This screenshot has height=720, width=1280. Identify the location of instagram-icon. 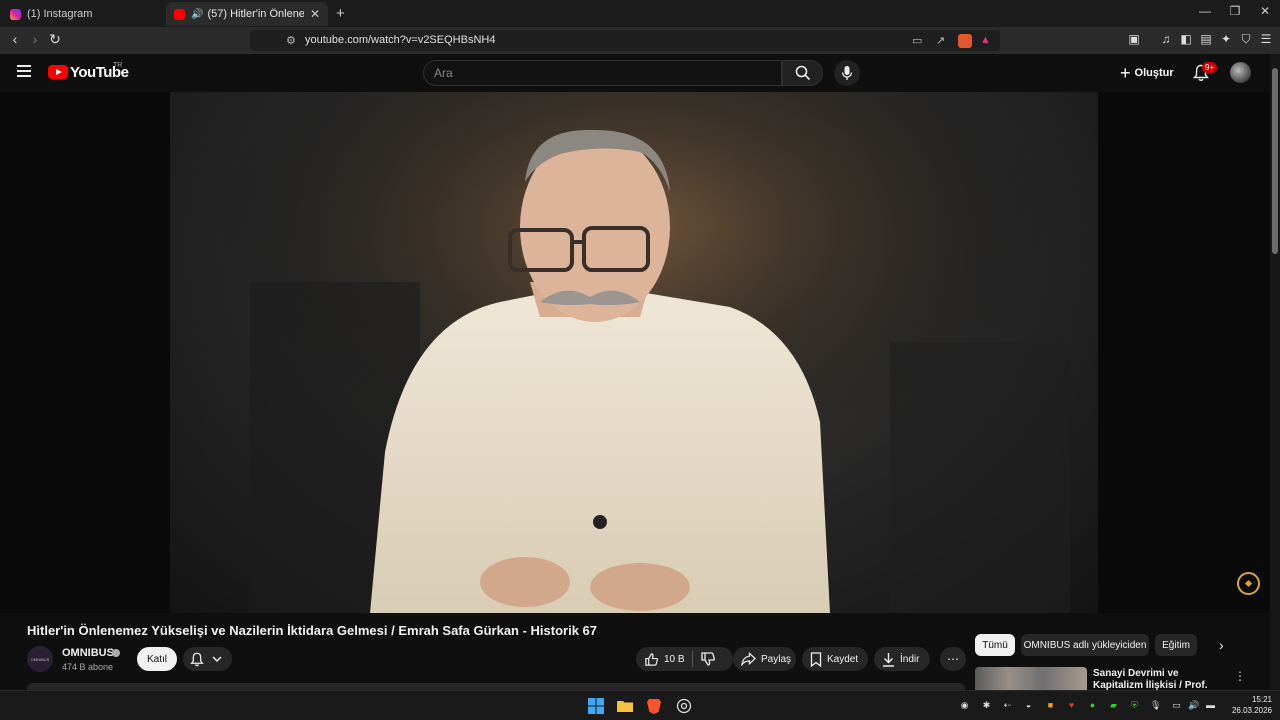
(15, 14).